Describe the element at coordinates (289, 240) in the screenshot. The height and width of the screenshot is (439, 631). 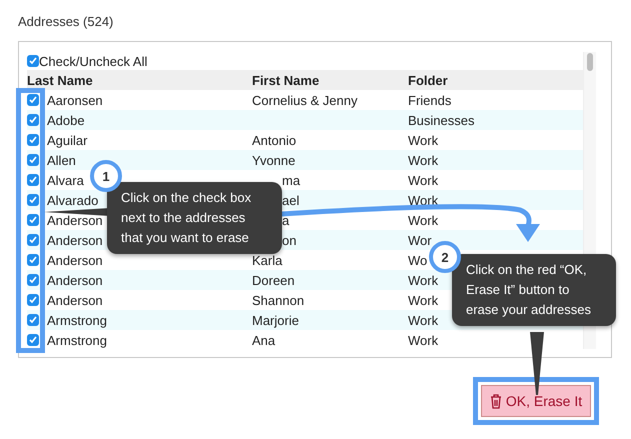
I see `table-cell: on` at that location.